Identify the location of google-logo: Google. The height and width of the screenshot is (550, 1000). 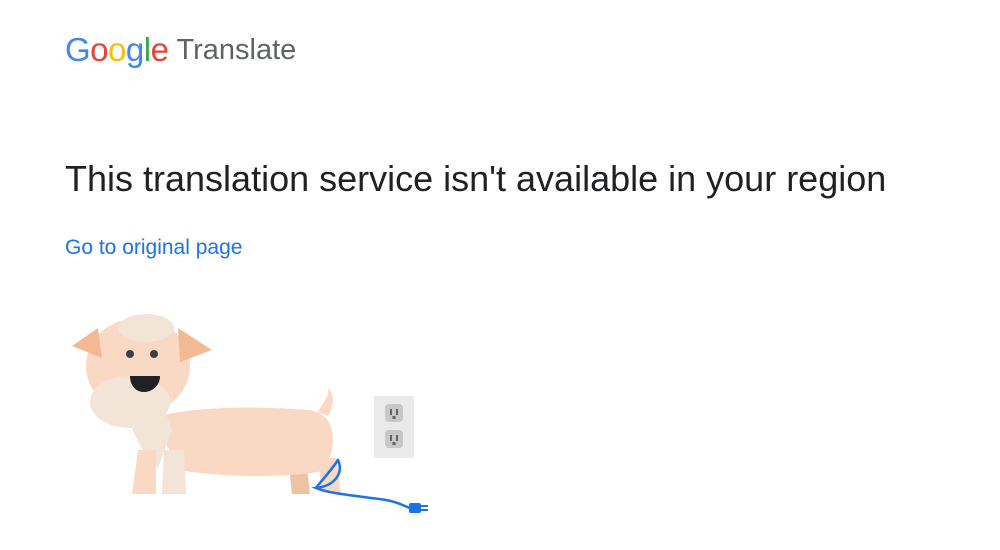
(117, 50).